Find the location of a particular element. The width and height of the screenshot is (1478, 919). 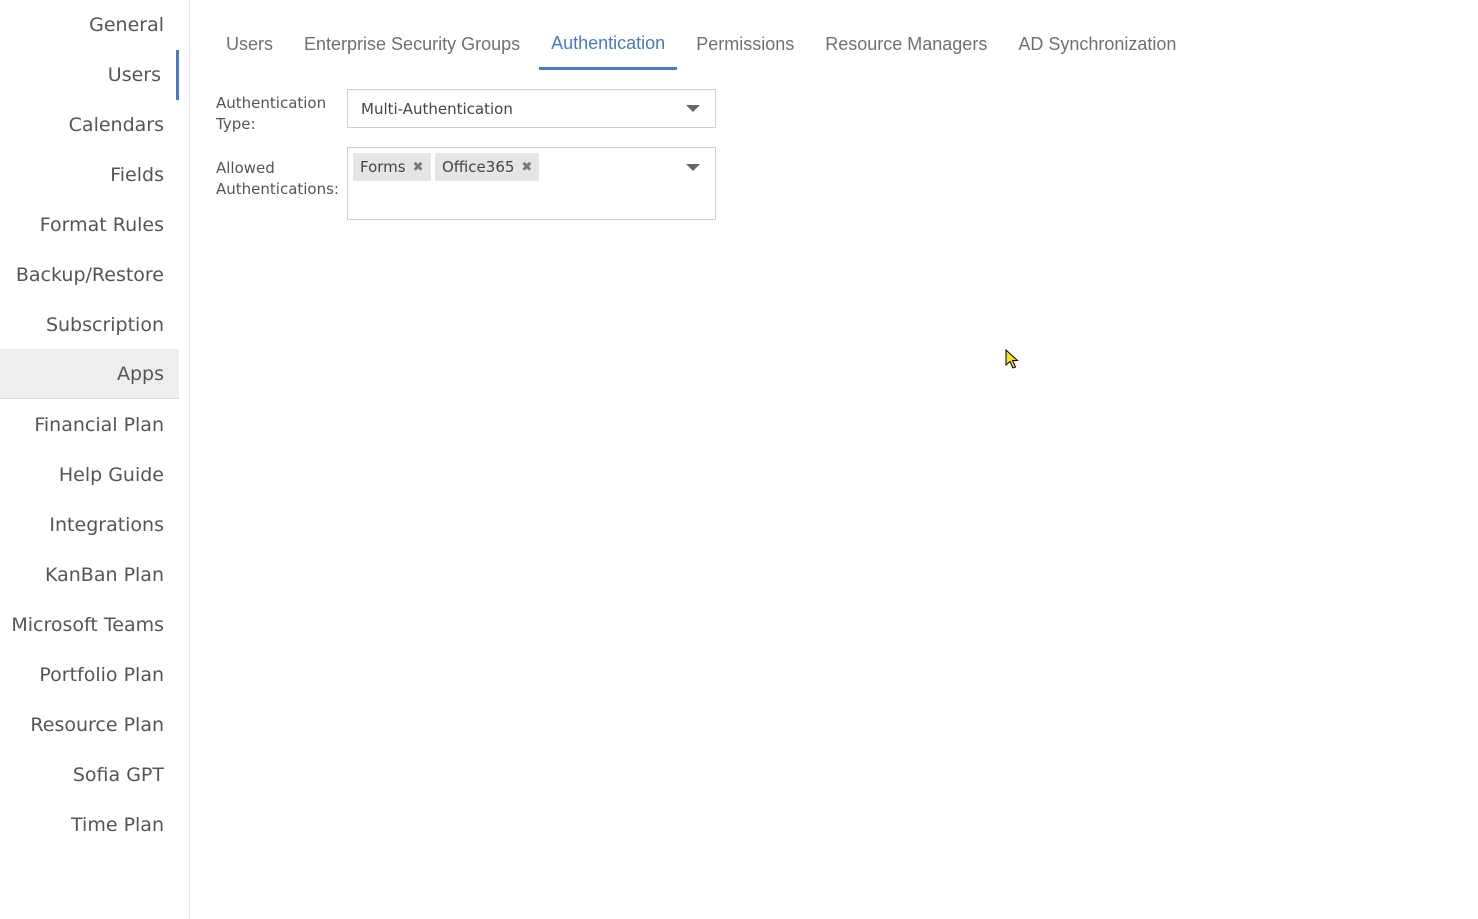

tab-resource-managers: Resource Managers is located at coordinates (906, 45).